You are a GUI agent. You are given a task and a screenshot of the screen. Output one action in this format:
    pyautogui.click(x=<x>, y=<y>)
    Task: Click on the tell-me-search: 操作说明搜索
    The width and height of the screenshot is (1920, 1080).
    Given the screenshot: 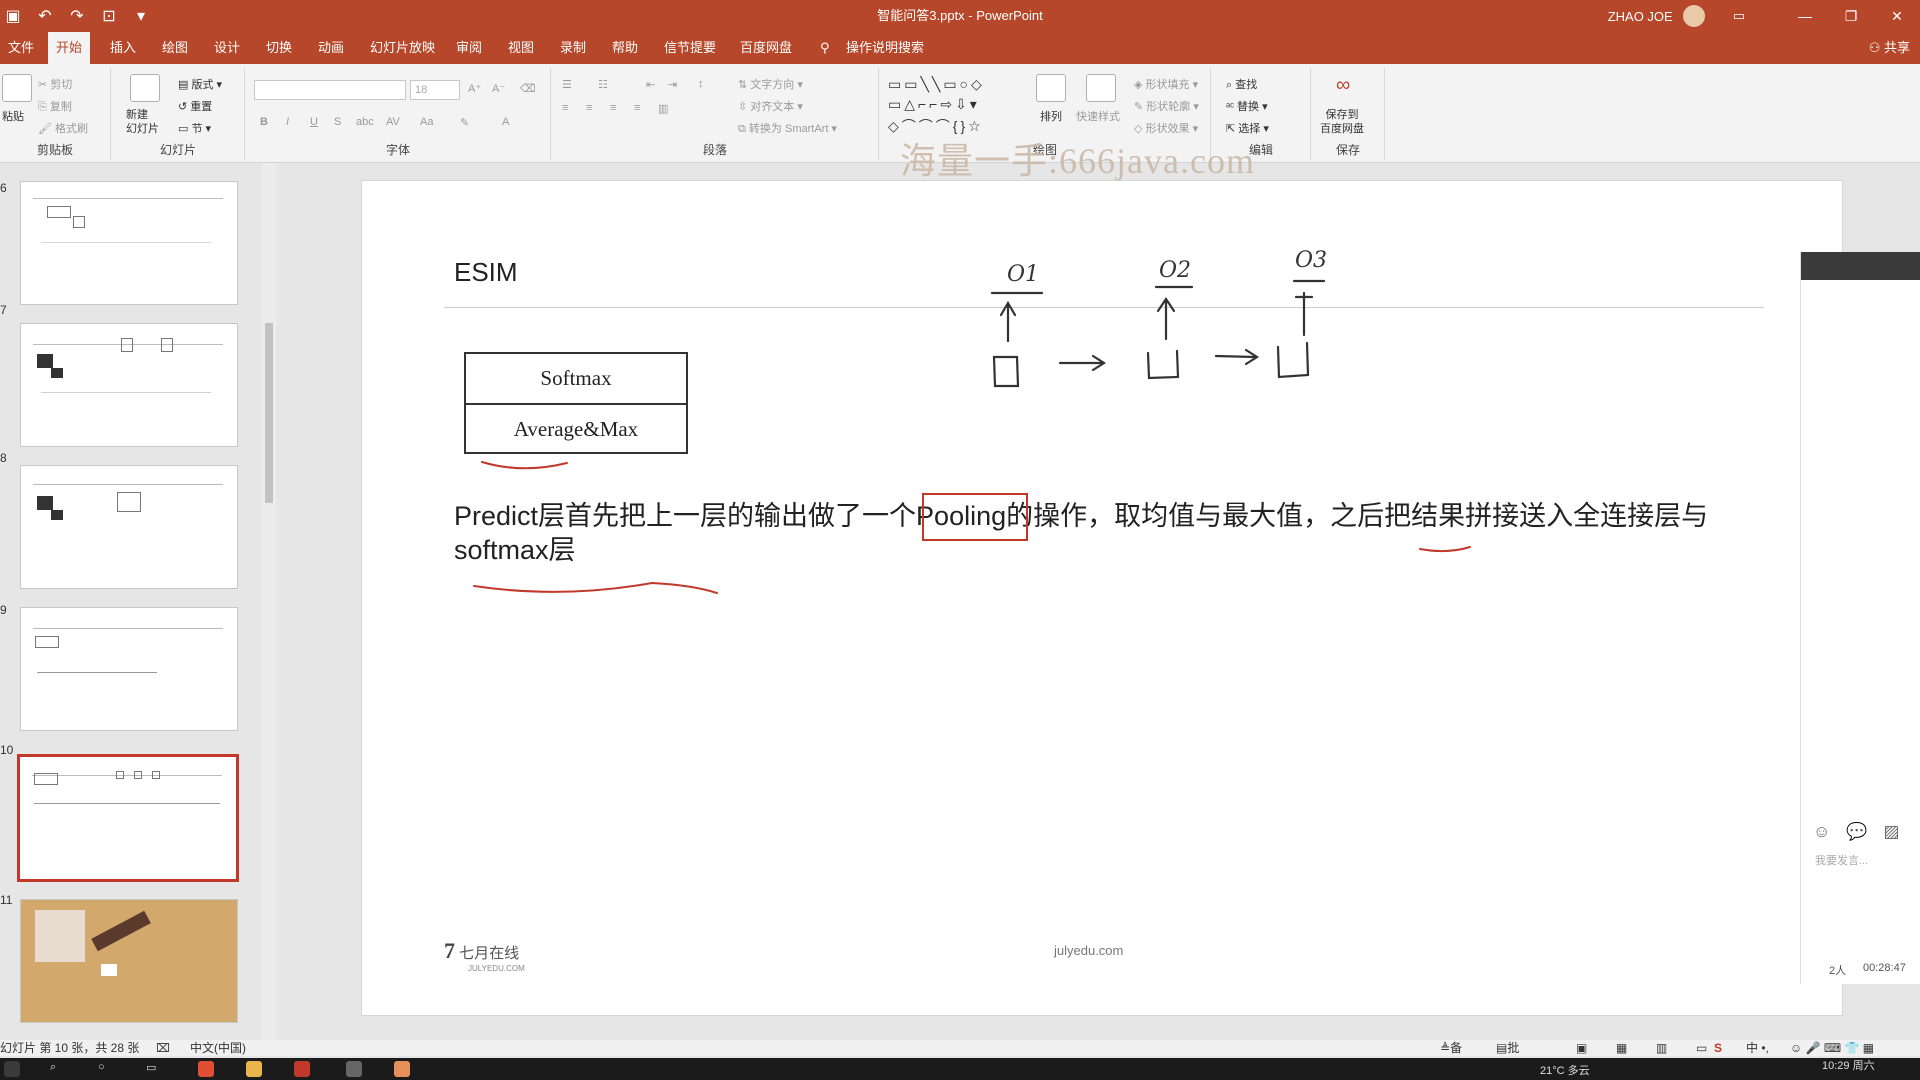 What is the action you would take?
    pyautogui.click(x=885, y=48)
    